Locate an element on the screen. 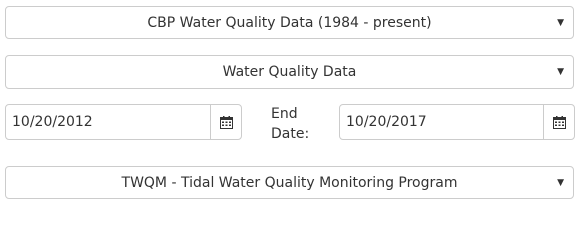  end-date-value: 10/20/2017 is located at coordinates (386, 122).